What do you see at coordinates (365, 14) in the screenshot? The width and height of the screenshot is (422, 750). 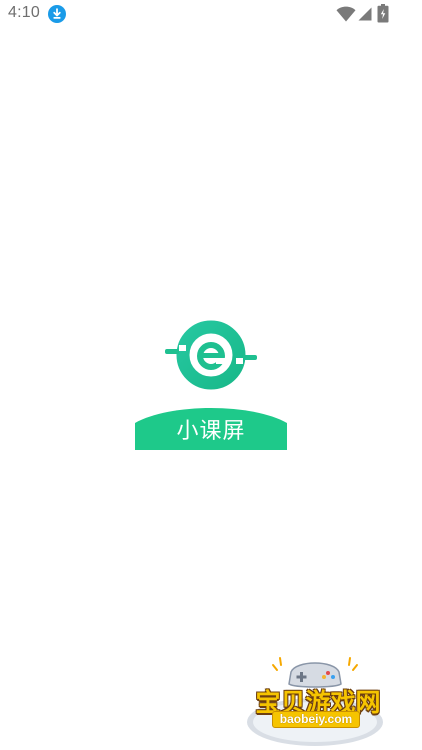 I see `signal-icon` at bounding box center [365, 14].